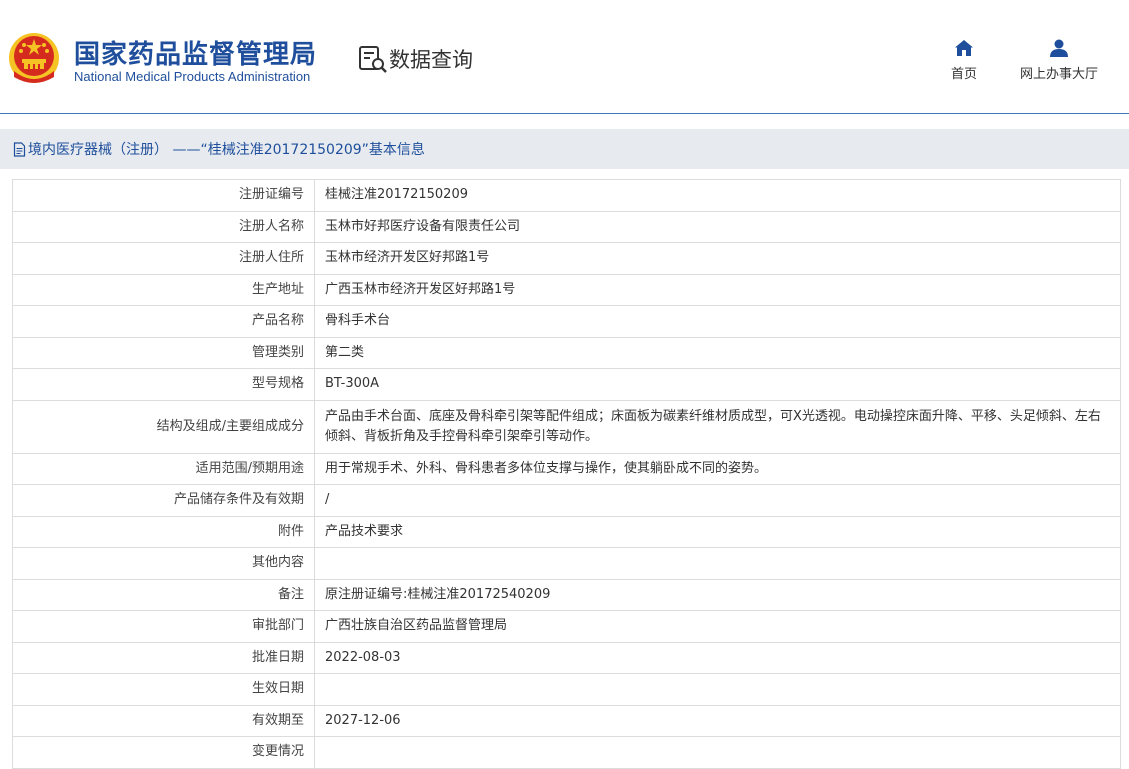  I want to click on table-row: 审批部门 广西壮族自治区药品监督管理局, so click(566, 626).